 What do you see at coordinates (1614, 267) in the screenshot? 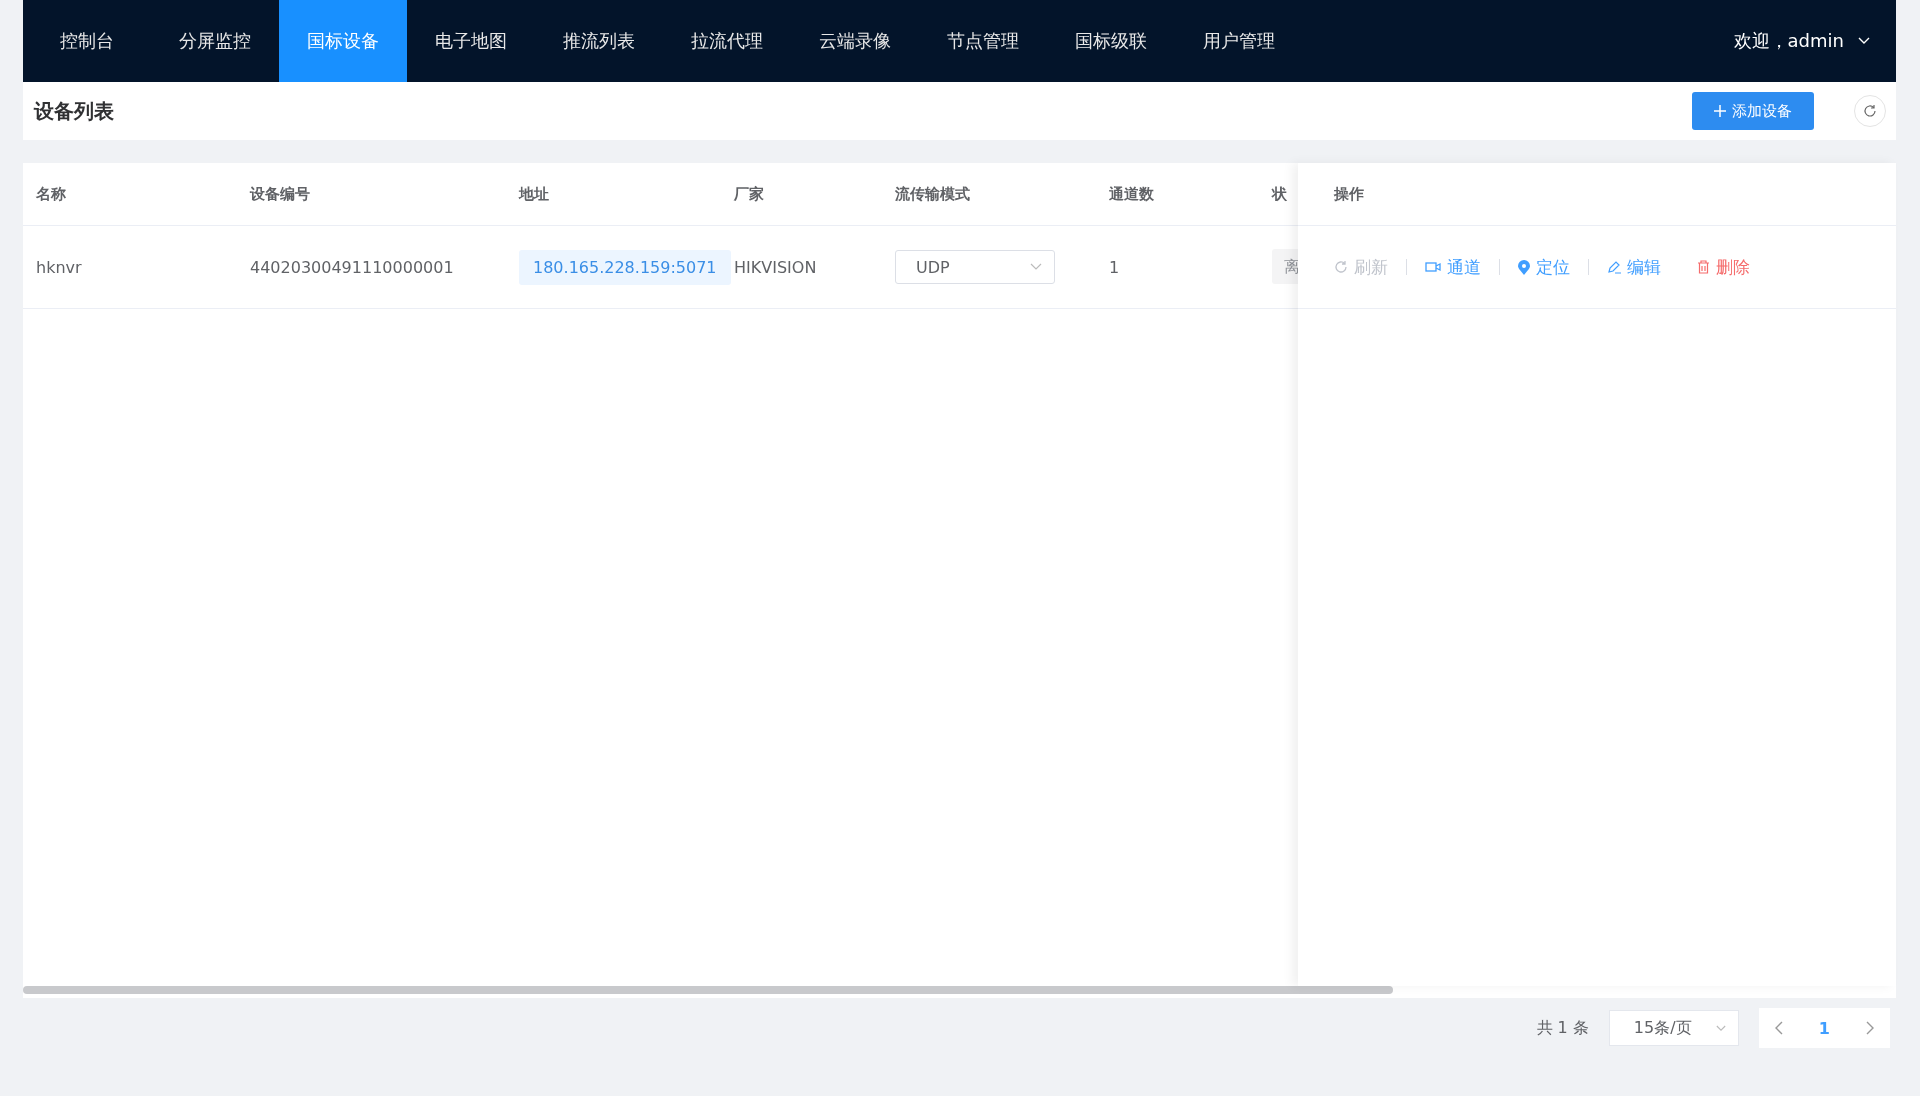
I see `pencil-icon` at bounding box center [1614, 267].